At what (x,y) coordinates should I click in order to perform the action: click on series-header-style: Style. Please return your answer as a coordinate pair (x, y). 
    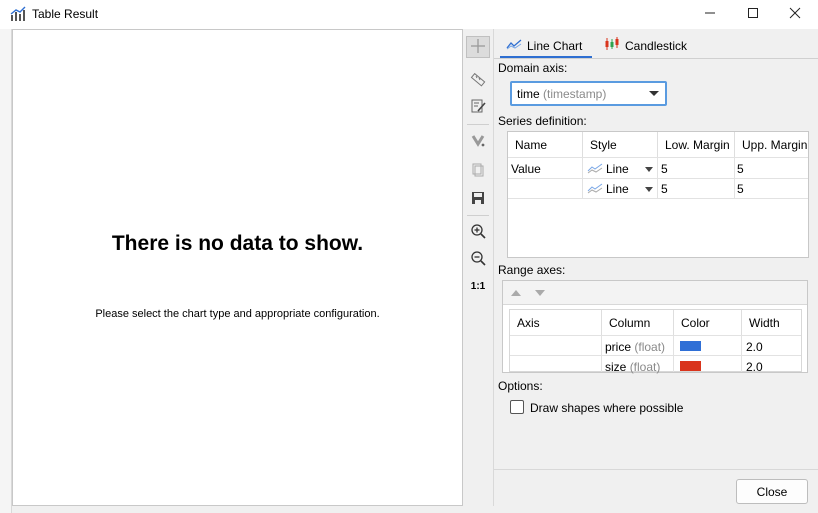
    Looking at the image, I should click on (620, 144).